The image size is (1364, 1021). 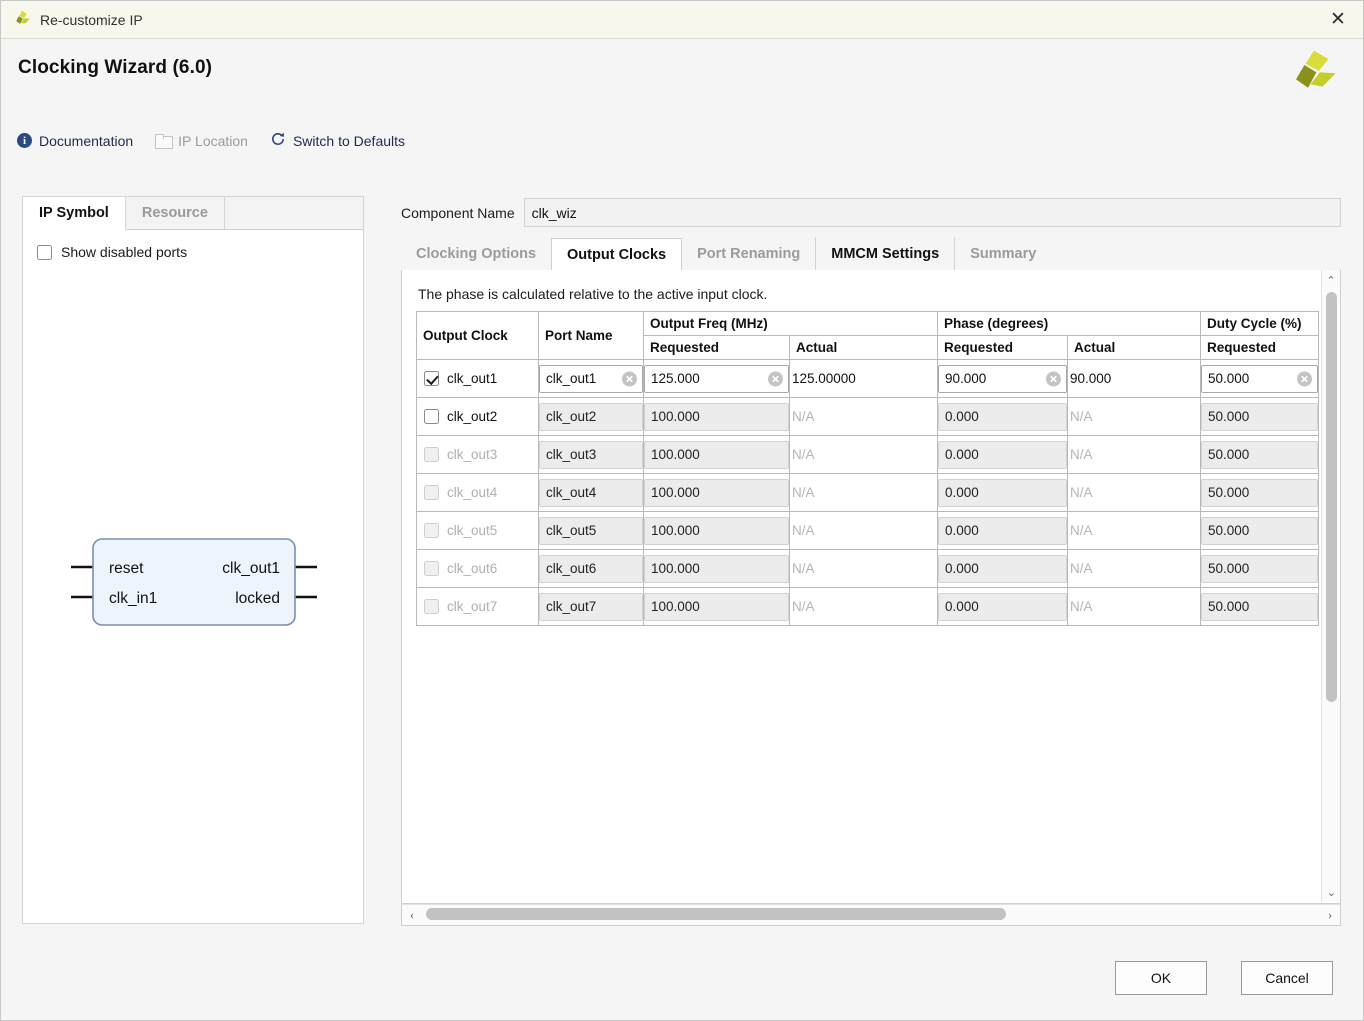 I want to click on row-7-phase-requested-input-value: 0.000, so click(x=962, y=606).